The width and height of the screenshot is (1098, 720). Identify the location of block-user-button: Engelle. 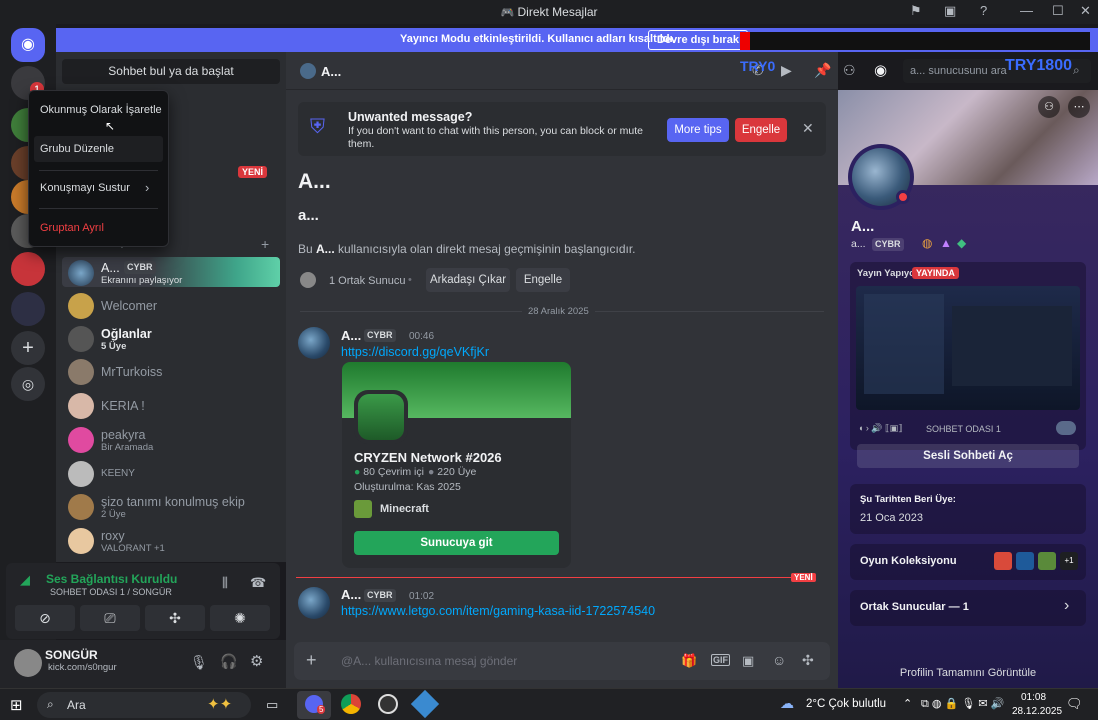
(543, 280).